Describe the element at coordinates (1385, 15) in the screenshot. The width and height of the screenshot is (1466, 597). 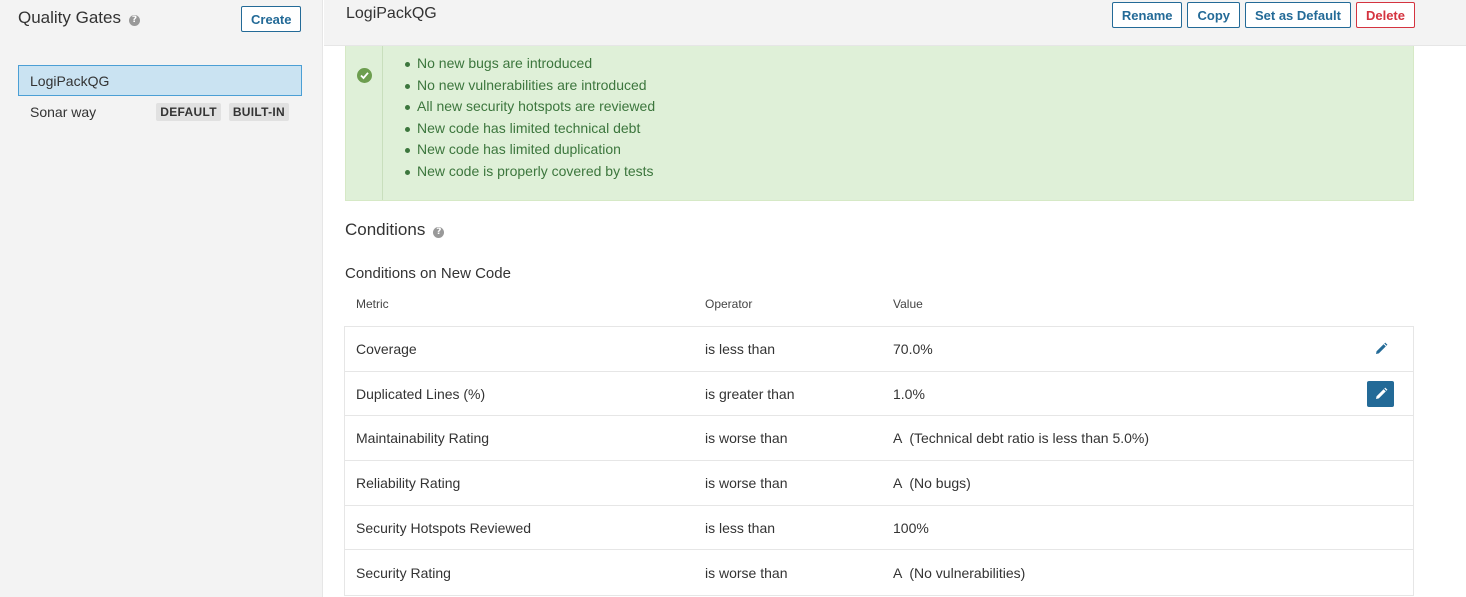
I see `delete-button: Delete` at that location.